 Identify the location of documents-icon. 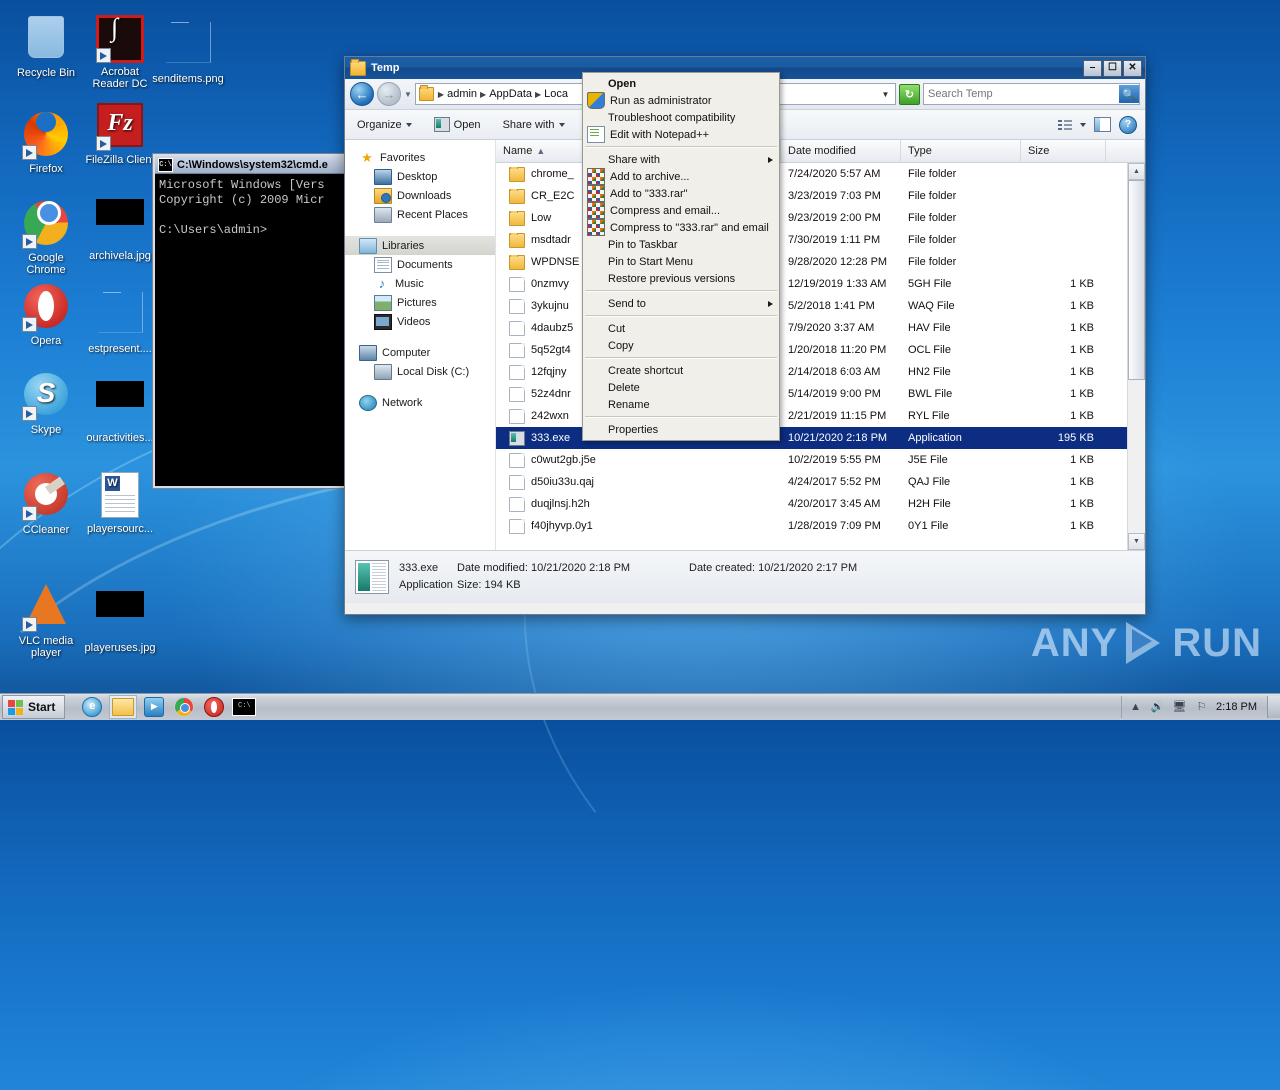
(383, 264).